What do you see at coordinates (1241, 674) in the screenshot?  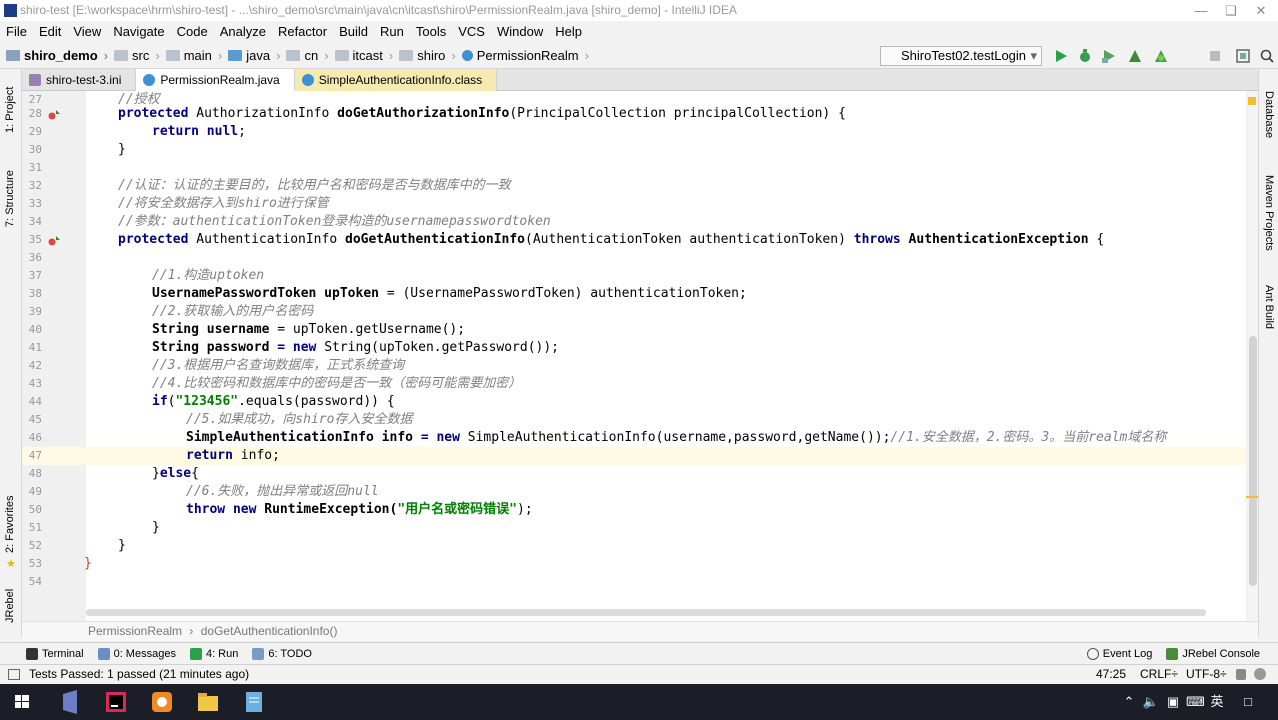 I see `lock-icon` at bounding box center [1241, 674].